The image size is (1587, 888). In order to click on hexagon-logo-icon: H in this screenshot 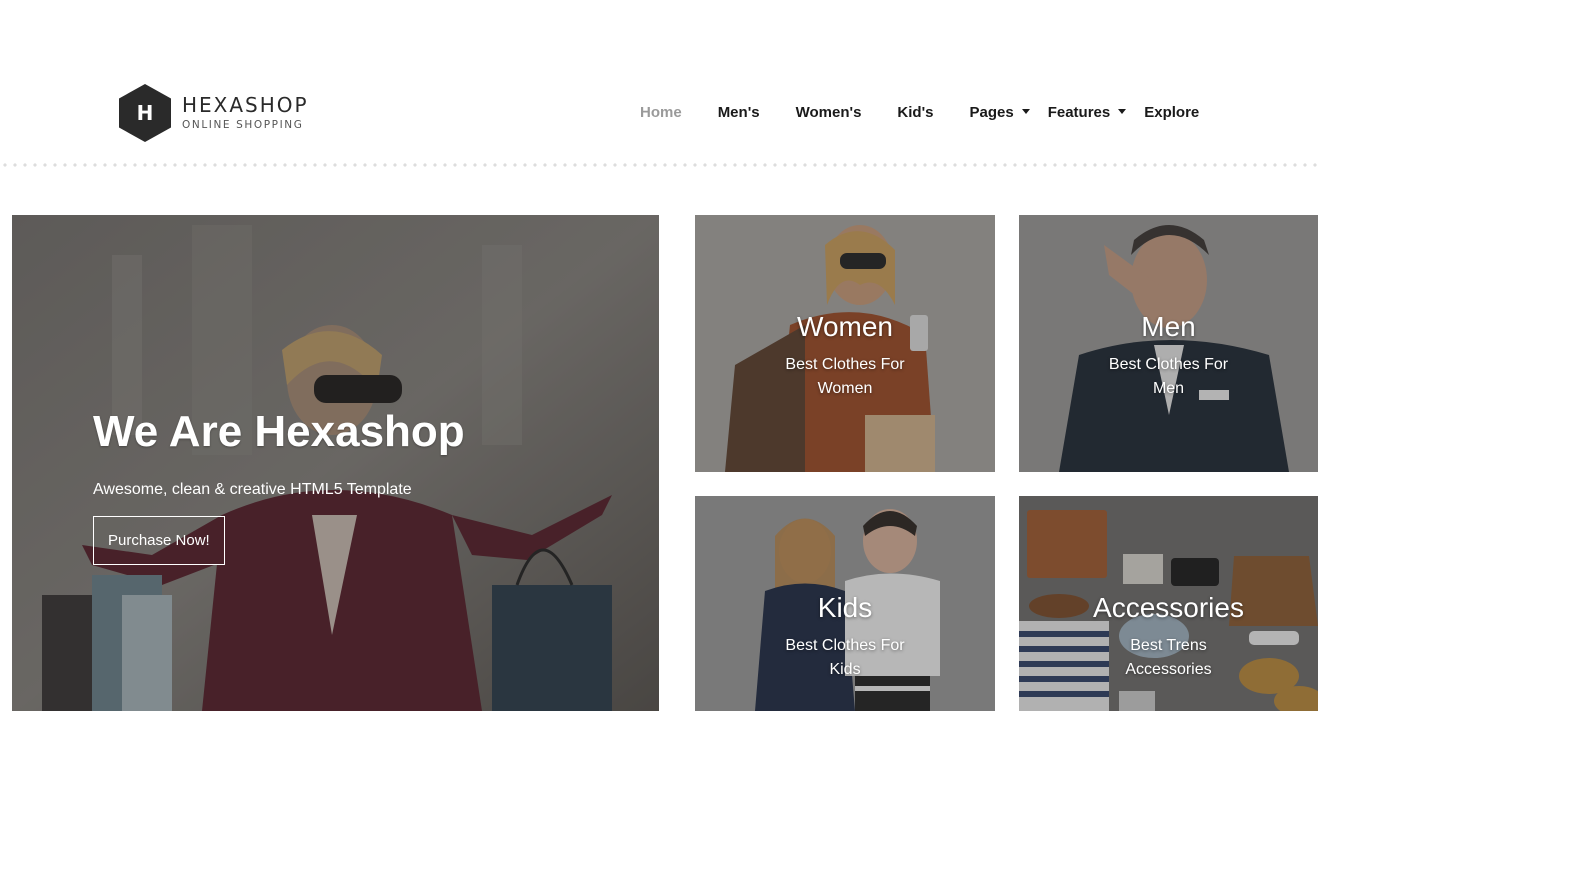, I will do `click(145, 113)`.